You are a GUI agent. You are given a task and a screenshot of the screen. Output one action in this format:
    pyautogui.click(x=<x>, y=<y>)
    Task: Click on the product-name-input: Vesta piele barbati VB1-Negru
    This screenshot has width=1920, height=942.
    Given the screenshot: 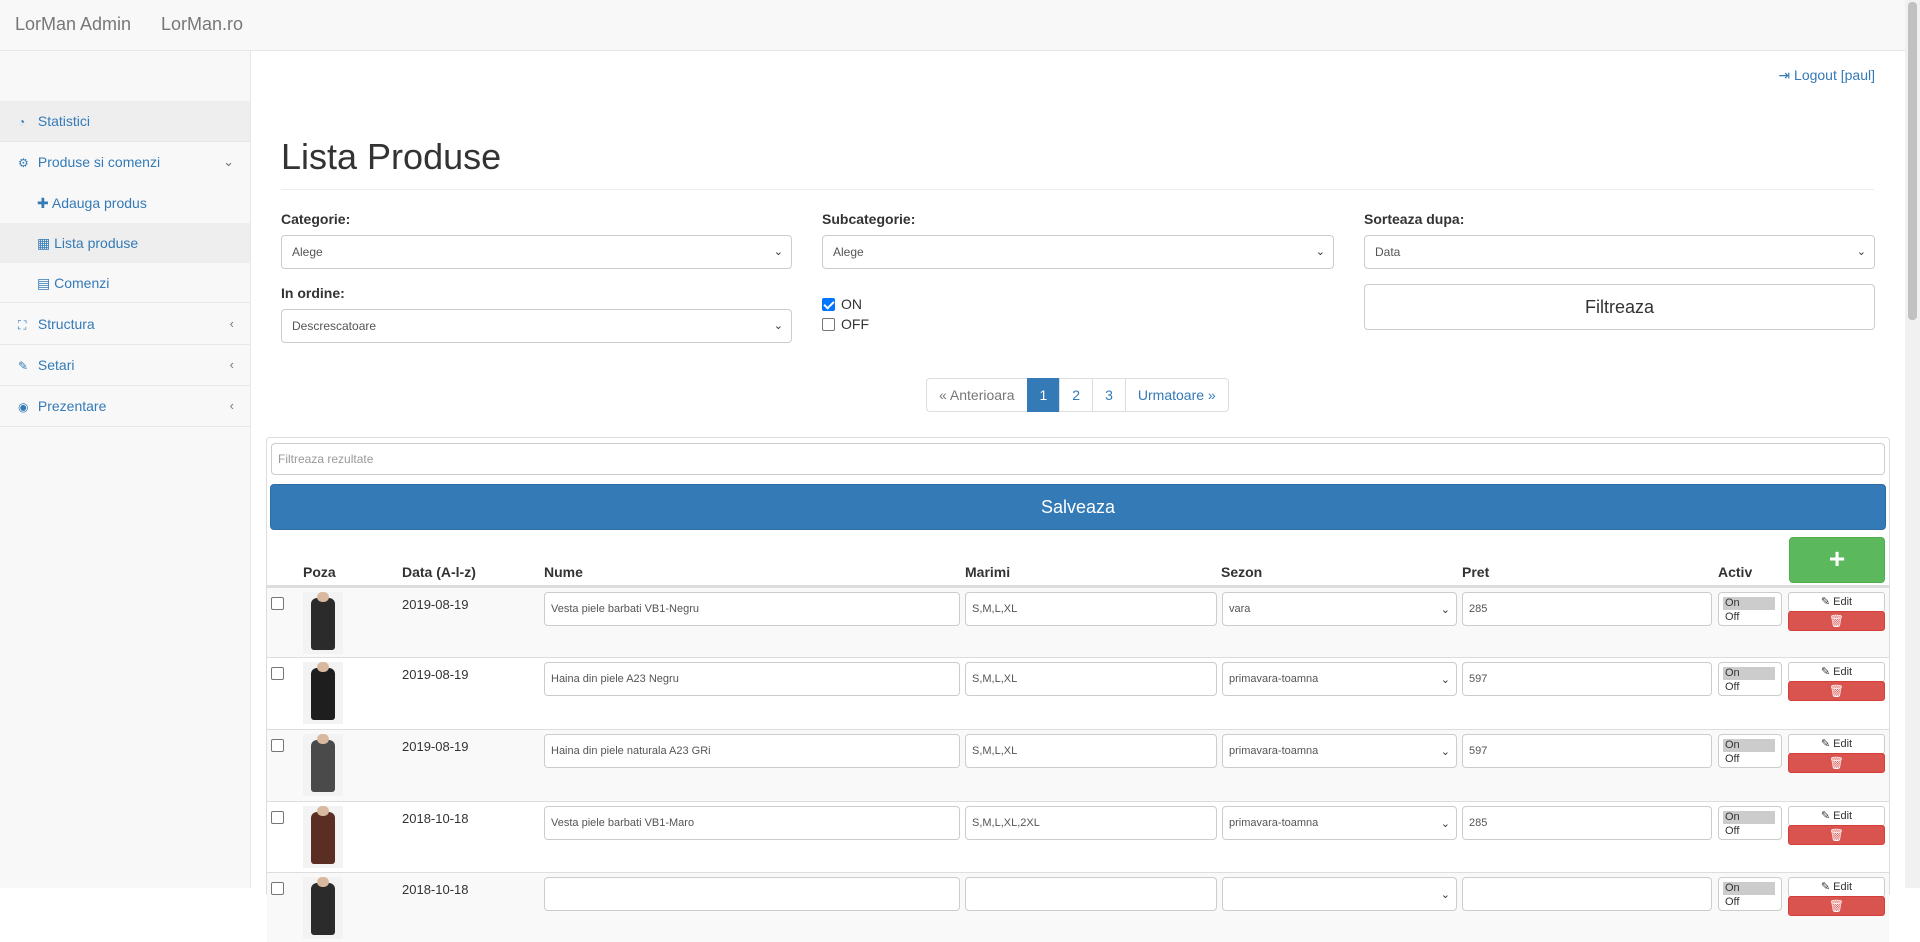 What is the action you would take?
    pyautogui.click(x=752, y=609)
    